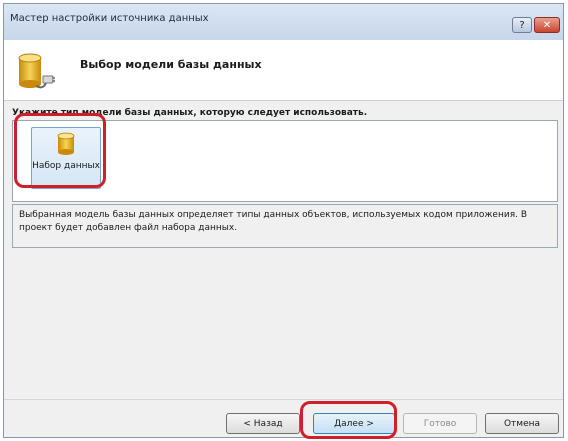 The image size is (568, 441). What do you see at coordinates (522, 423) in the screenshot?
I see `cancel-button: Отмена` at bounding box center [522, 423].